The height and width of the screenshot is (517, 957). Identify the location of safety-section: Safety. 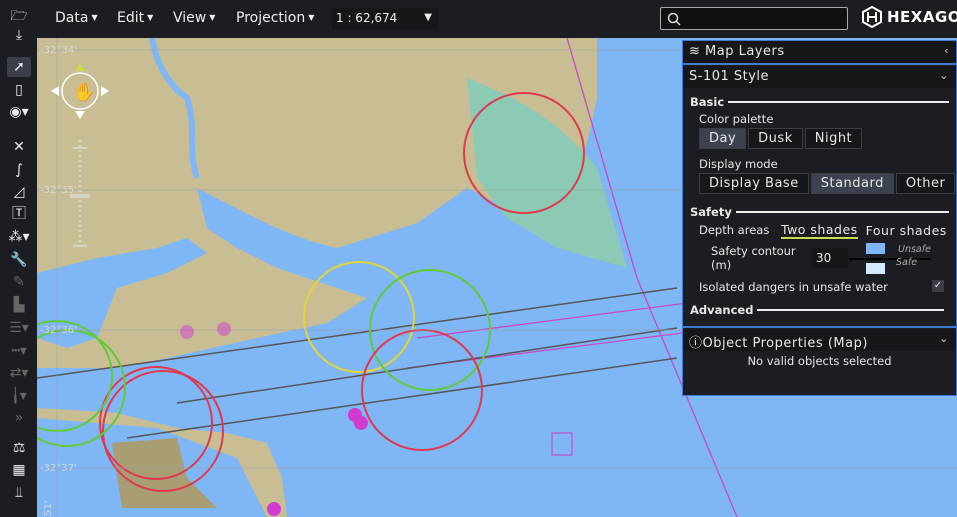
(819, 212).